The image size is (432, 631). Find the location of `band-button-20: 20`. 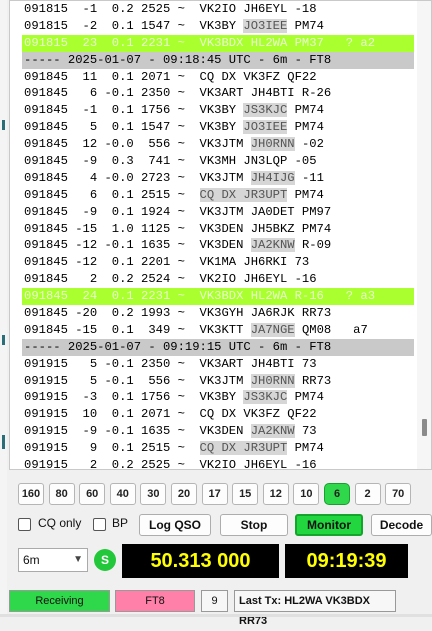

band-button-20: 20 is located at coordinates (184, 494).